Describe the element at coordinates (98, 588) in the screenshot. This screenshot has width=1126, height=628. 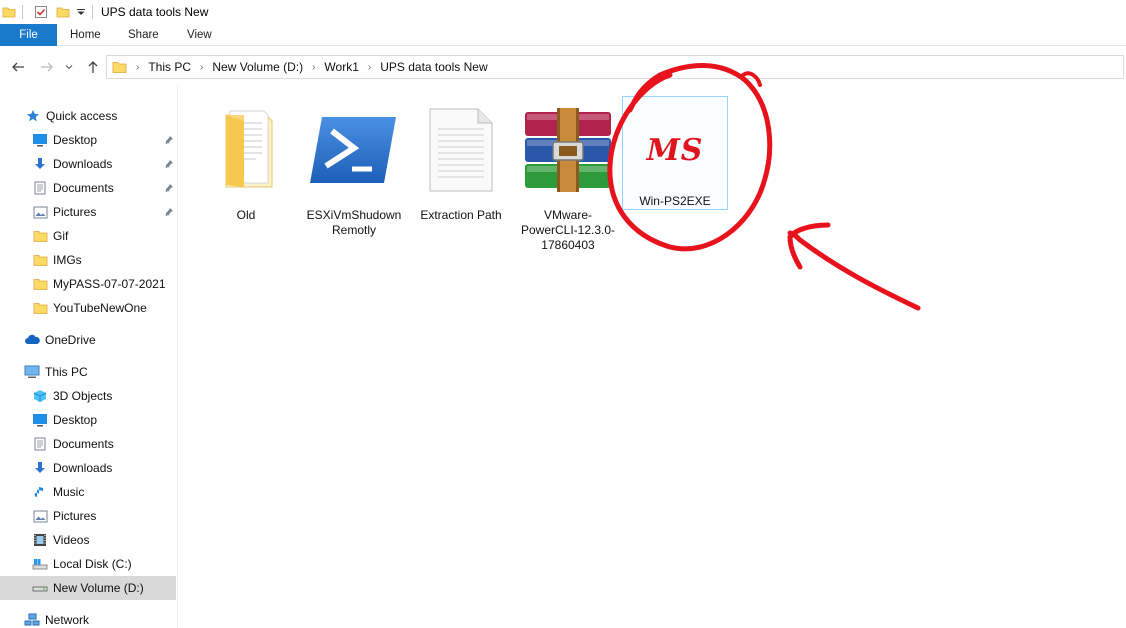
I see `sidebar-item-label: New Volume (D:)` at that location.